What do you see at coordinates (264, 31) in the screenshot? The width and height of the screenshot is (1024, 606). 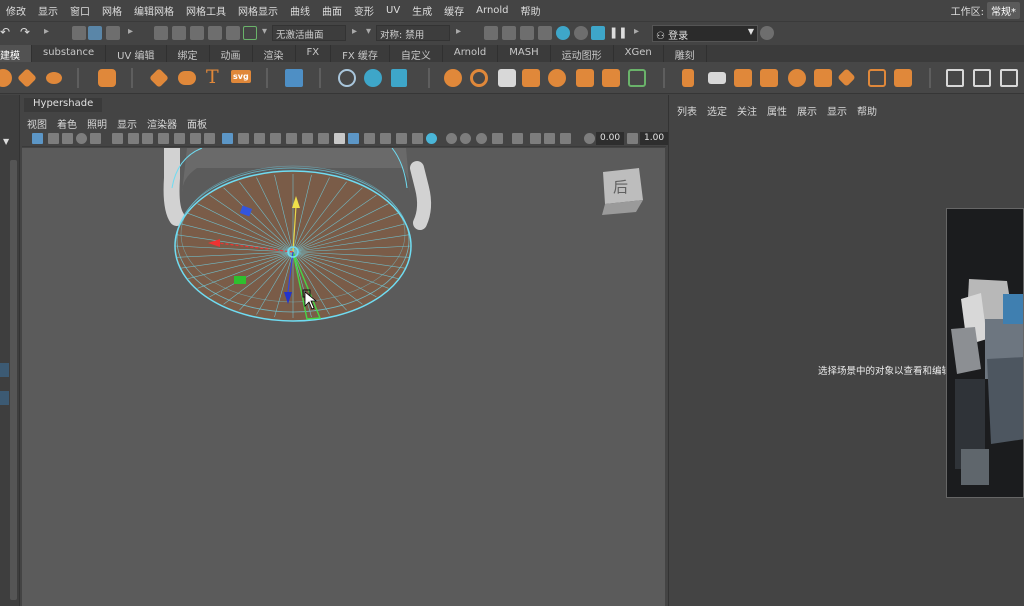 I see `dropdown-arrow-icon: ▾` at bounding box center [264, 31].